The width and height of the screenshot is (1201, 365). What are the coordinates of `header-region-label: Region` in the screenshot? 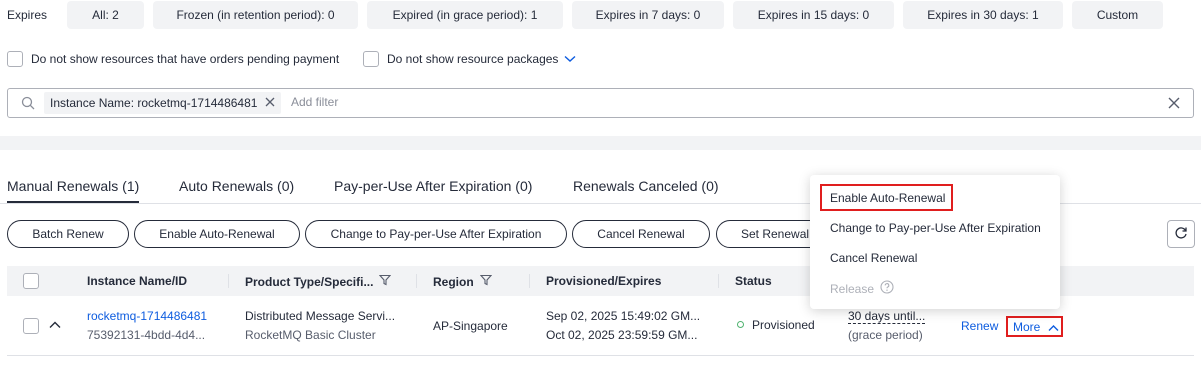 It's located at (453, 281).